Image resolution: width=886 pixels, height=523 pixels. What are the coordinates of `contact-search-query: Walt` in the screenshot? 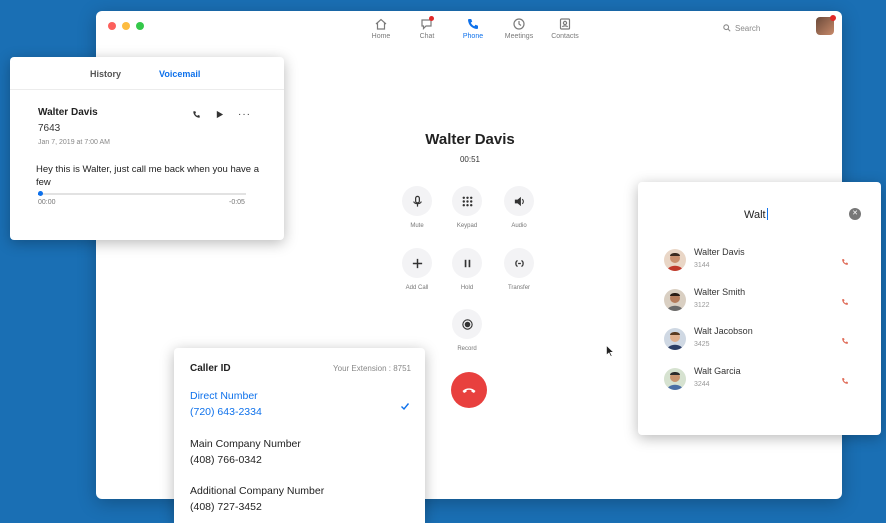 It's located at (755, 215).